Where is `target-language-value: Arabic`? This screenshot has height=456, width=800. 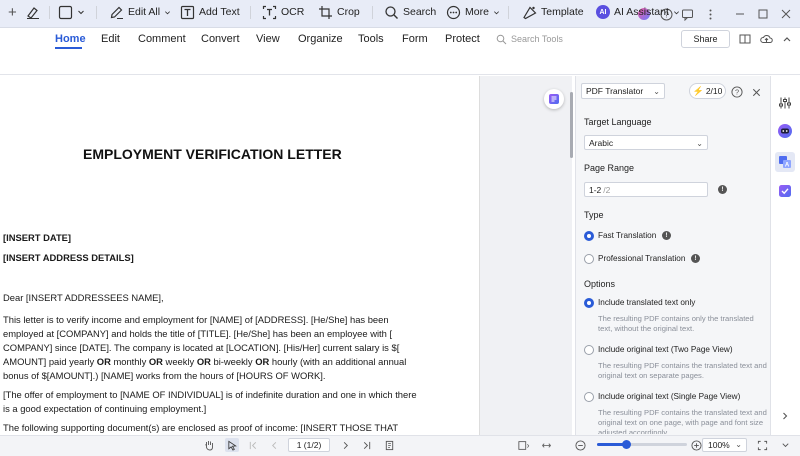 target-language-value: Arabic is located at coordinates (601, 142).